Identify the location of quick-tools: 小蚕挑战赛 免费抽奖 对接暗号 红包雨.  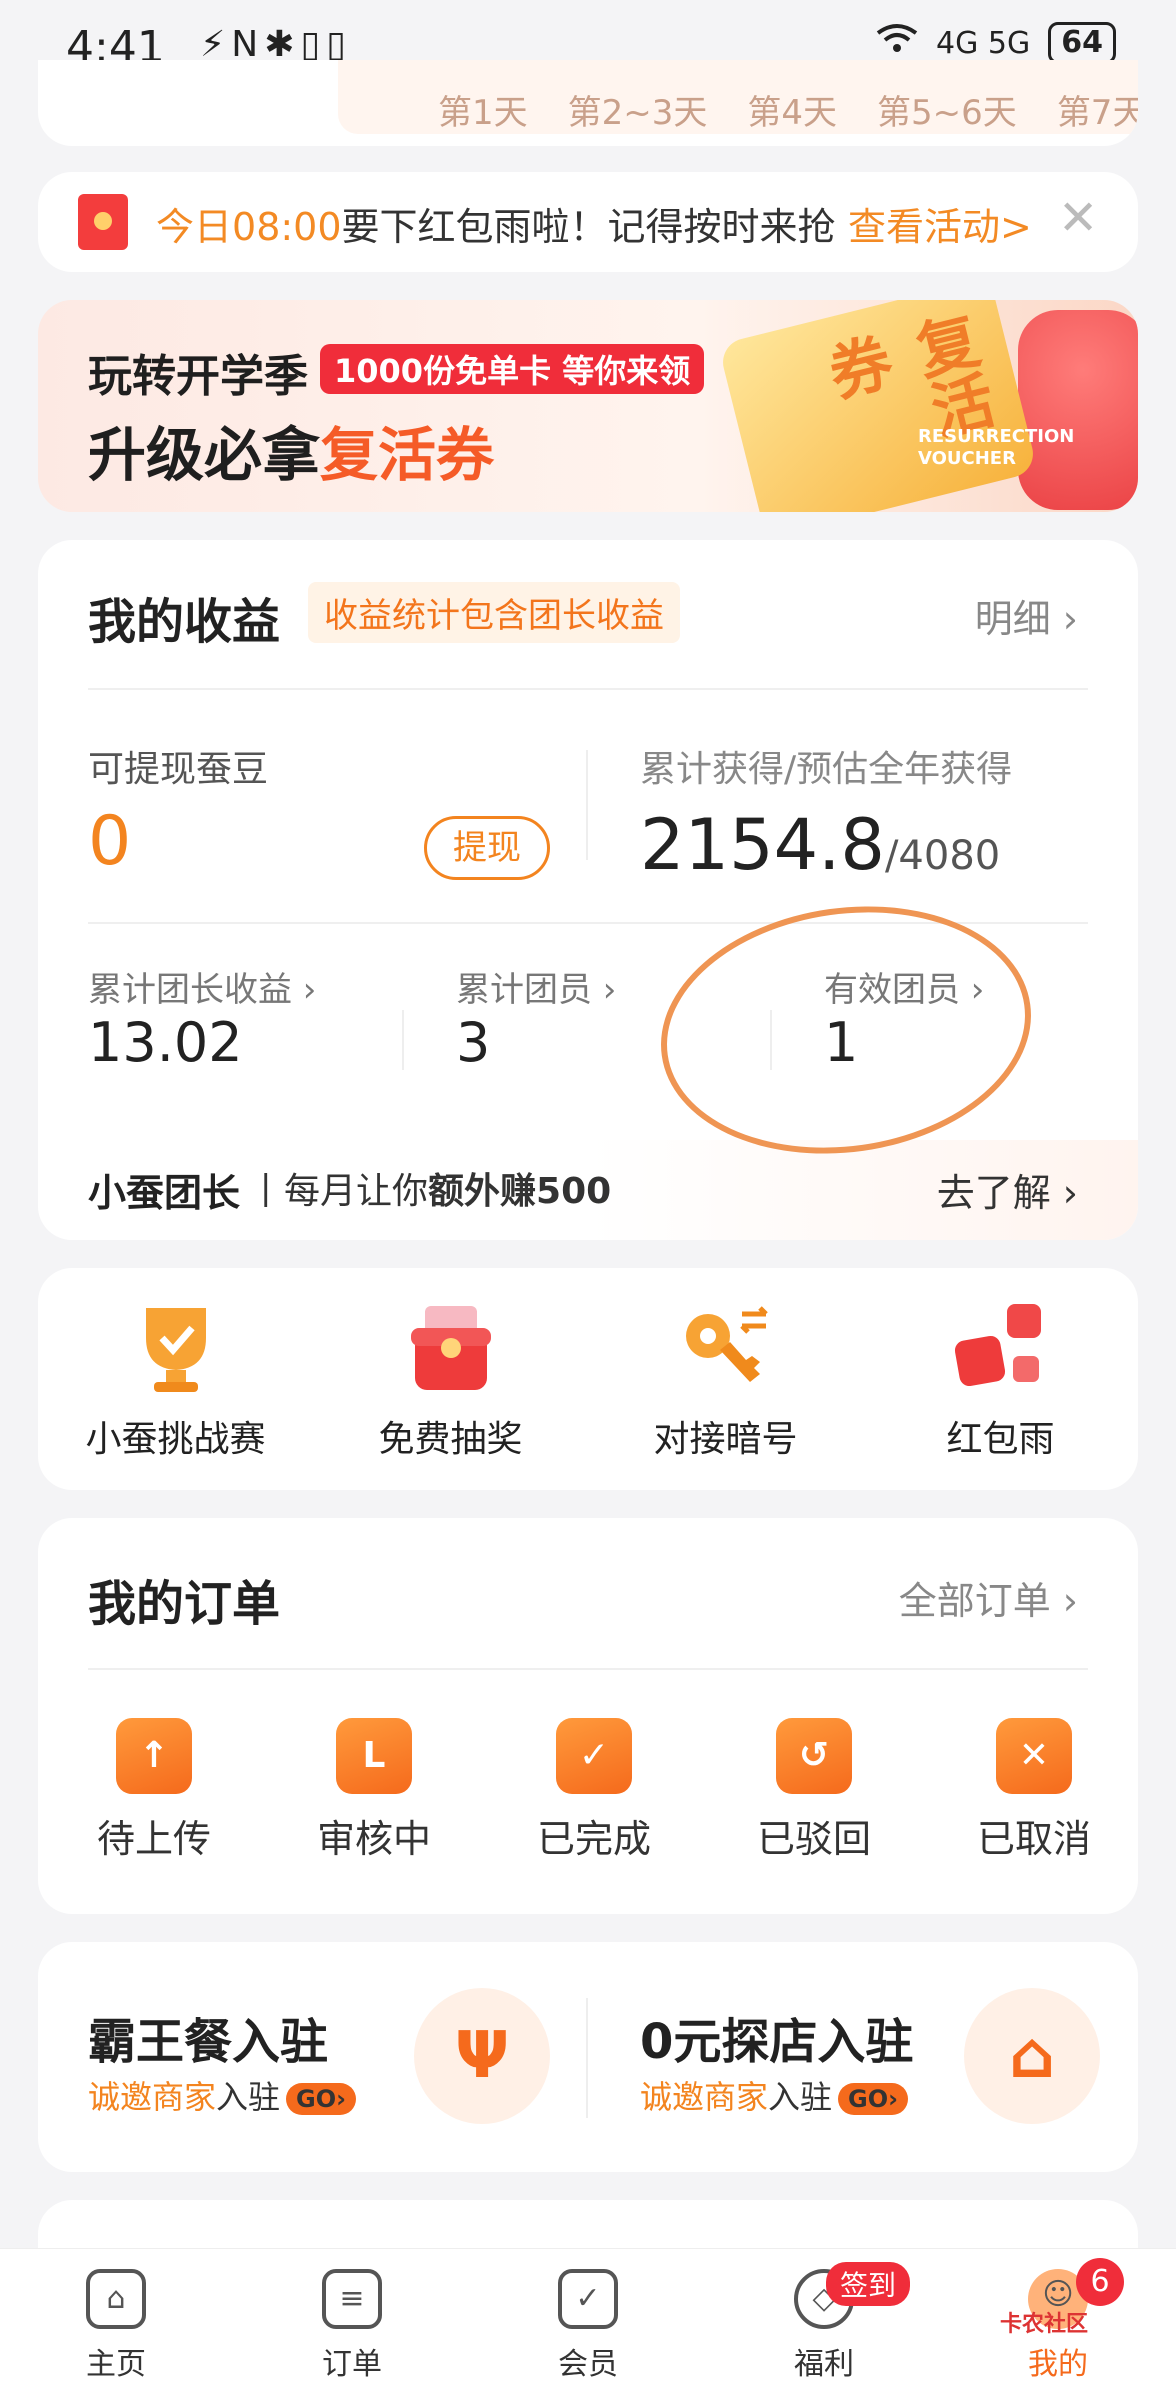
(588, 1379).